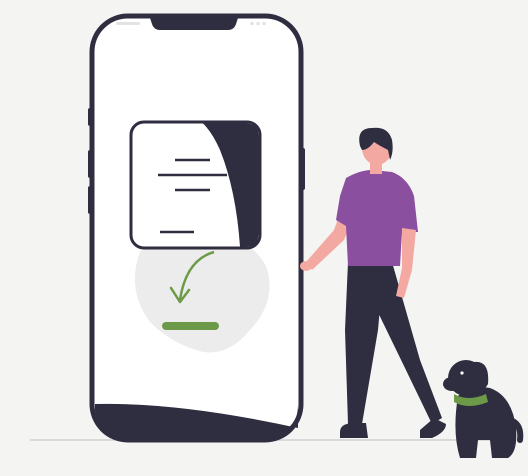  I want to click on phone-notch, so click(194, 24).